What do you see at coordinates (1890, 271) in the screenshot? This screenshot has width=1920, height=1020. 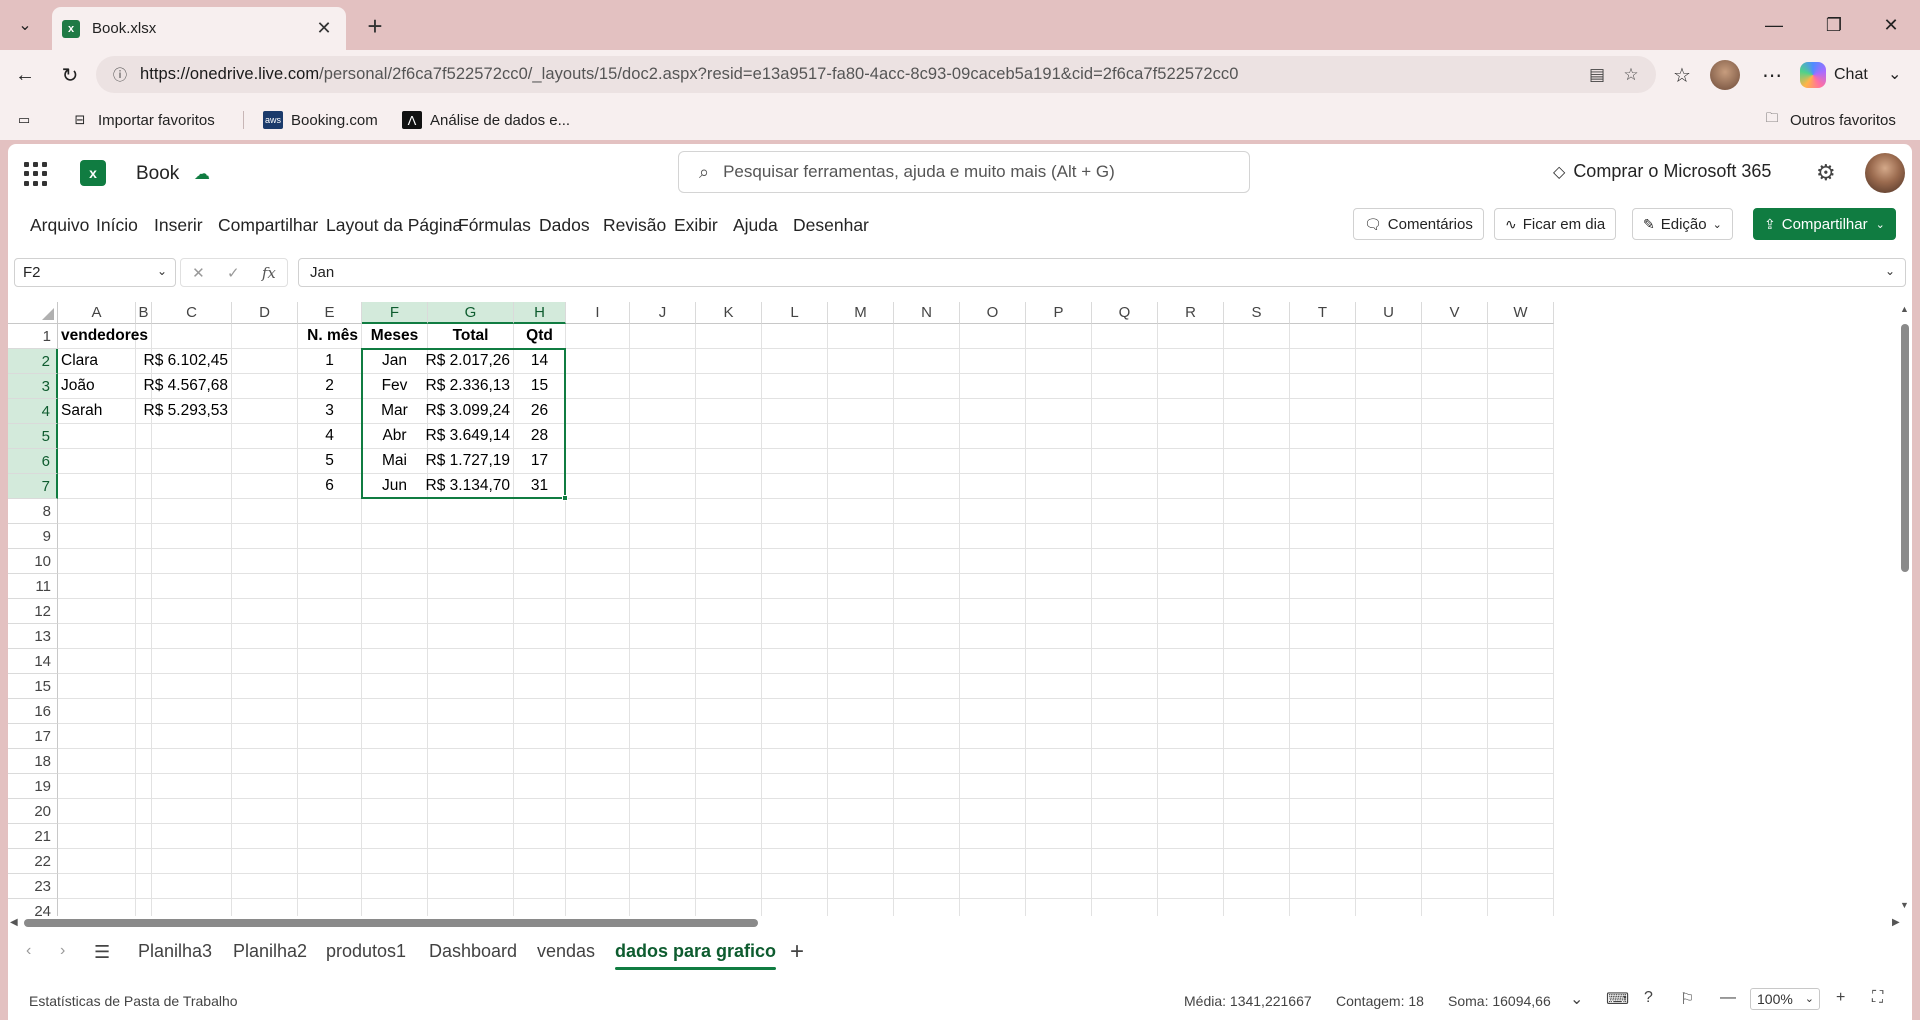 I see `expand-formula-icon: ⌄` at bounding box center [1890, 271].